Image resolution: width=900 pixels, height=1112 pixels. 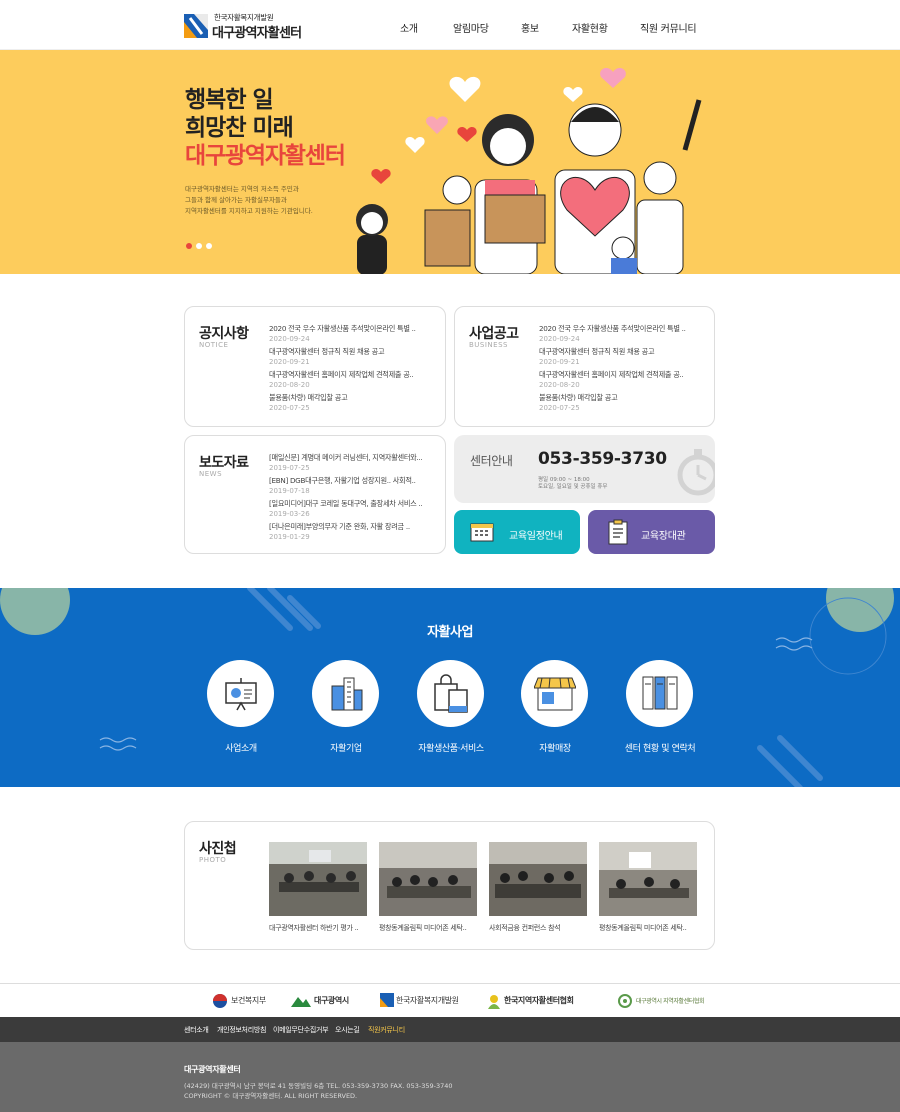 I want to click on photo-caption: 대구광역자활센터 하반기 평가 .., so click(x=319, y=928).